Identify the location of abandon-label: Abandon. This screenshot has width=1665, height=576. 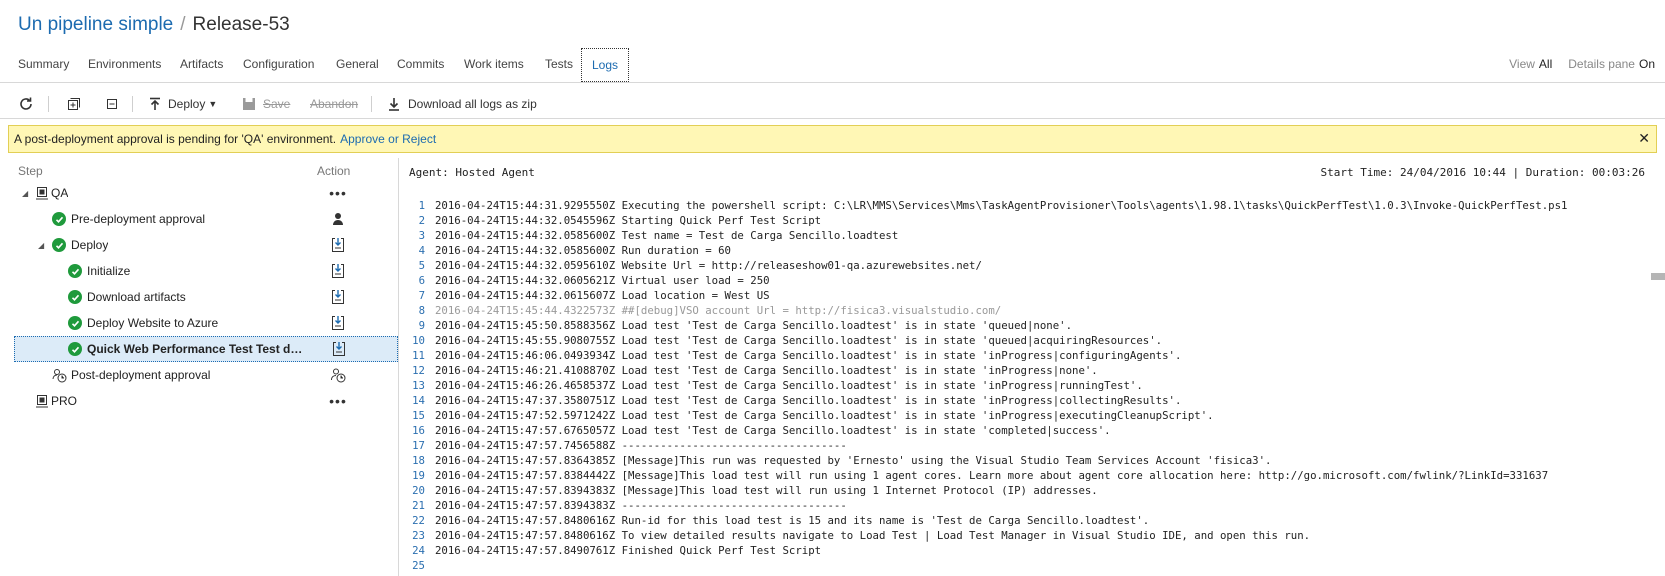
(334, 104).